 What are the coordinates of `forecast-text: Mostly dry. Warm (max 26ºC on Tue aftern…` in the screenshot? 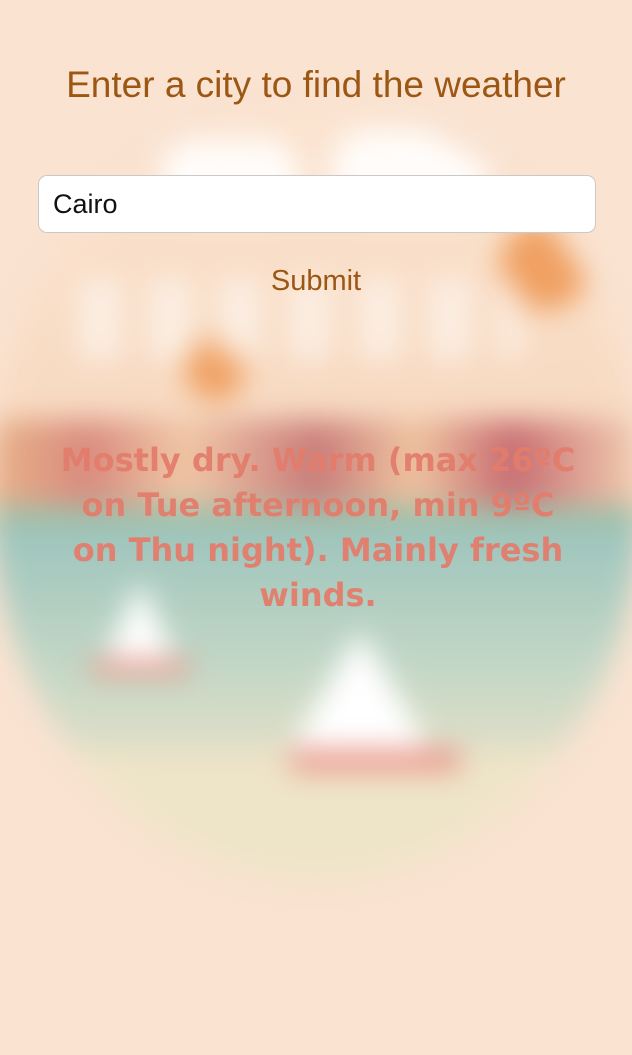 It's located at (318, 527).